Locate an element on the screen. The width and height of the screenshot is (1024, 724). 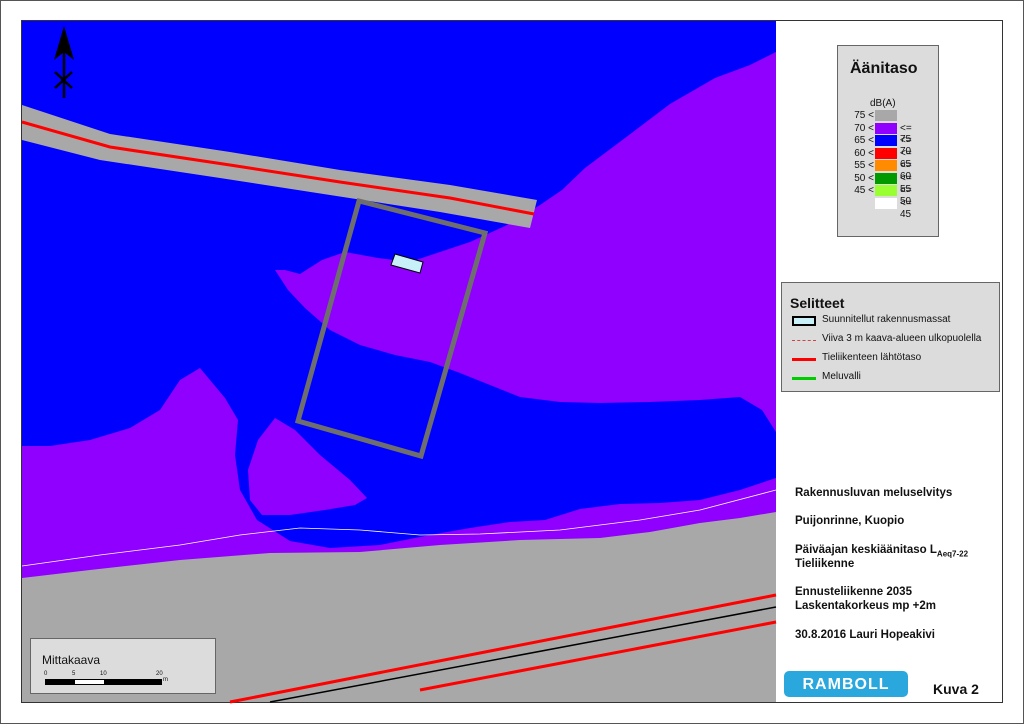
dashed-line-icon is located at coordinates (804, 340).